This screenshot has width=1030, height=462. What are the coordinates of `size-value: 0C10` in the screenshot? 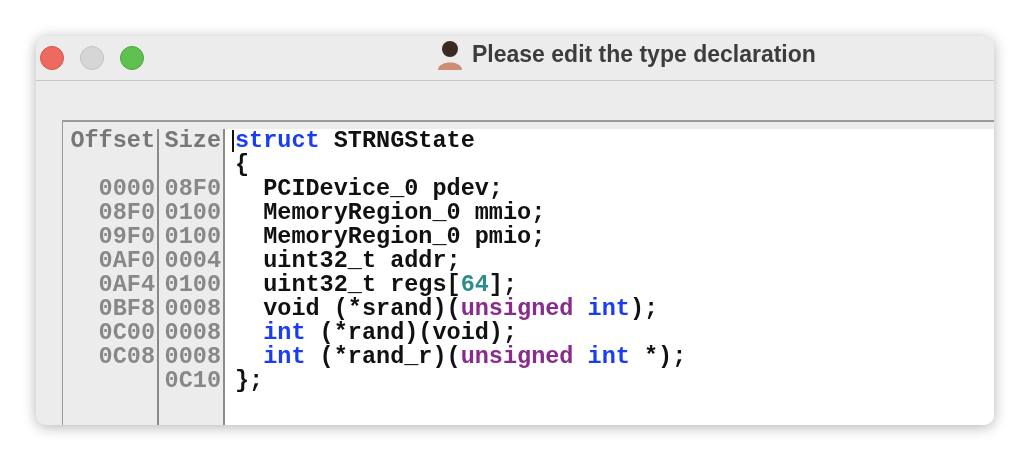 It's located at (192, 380).